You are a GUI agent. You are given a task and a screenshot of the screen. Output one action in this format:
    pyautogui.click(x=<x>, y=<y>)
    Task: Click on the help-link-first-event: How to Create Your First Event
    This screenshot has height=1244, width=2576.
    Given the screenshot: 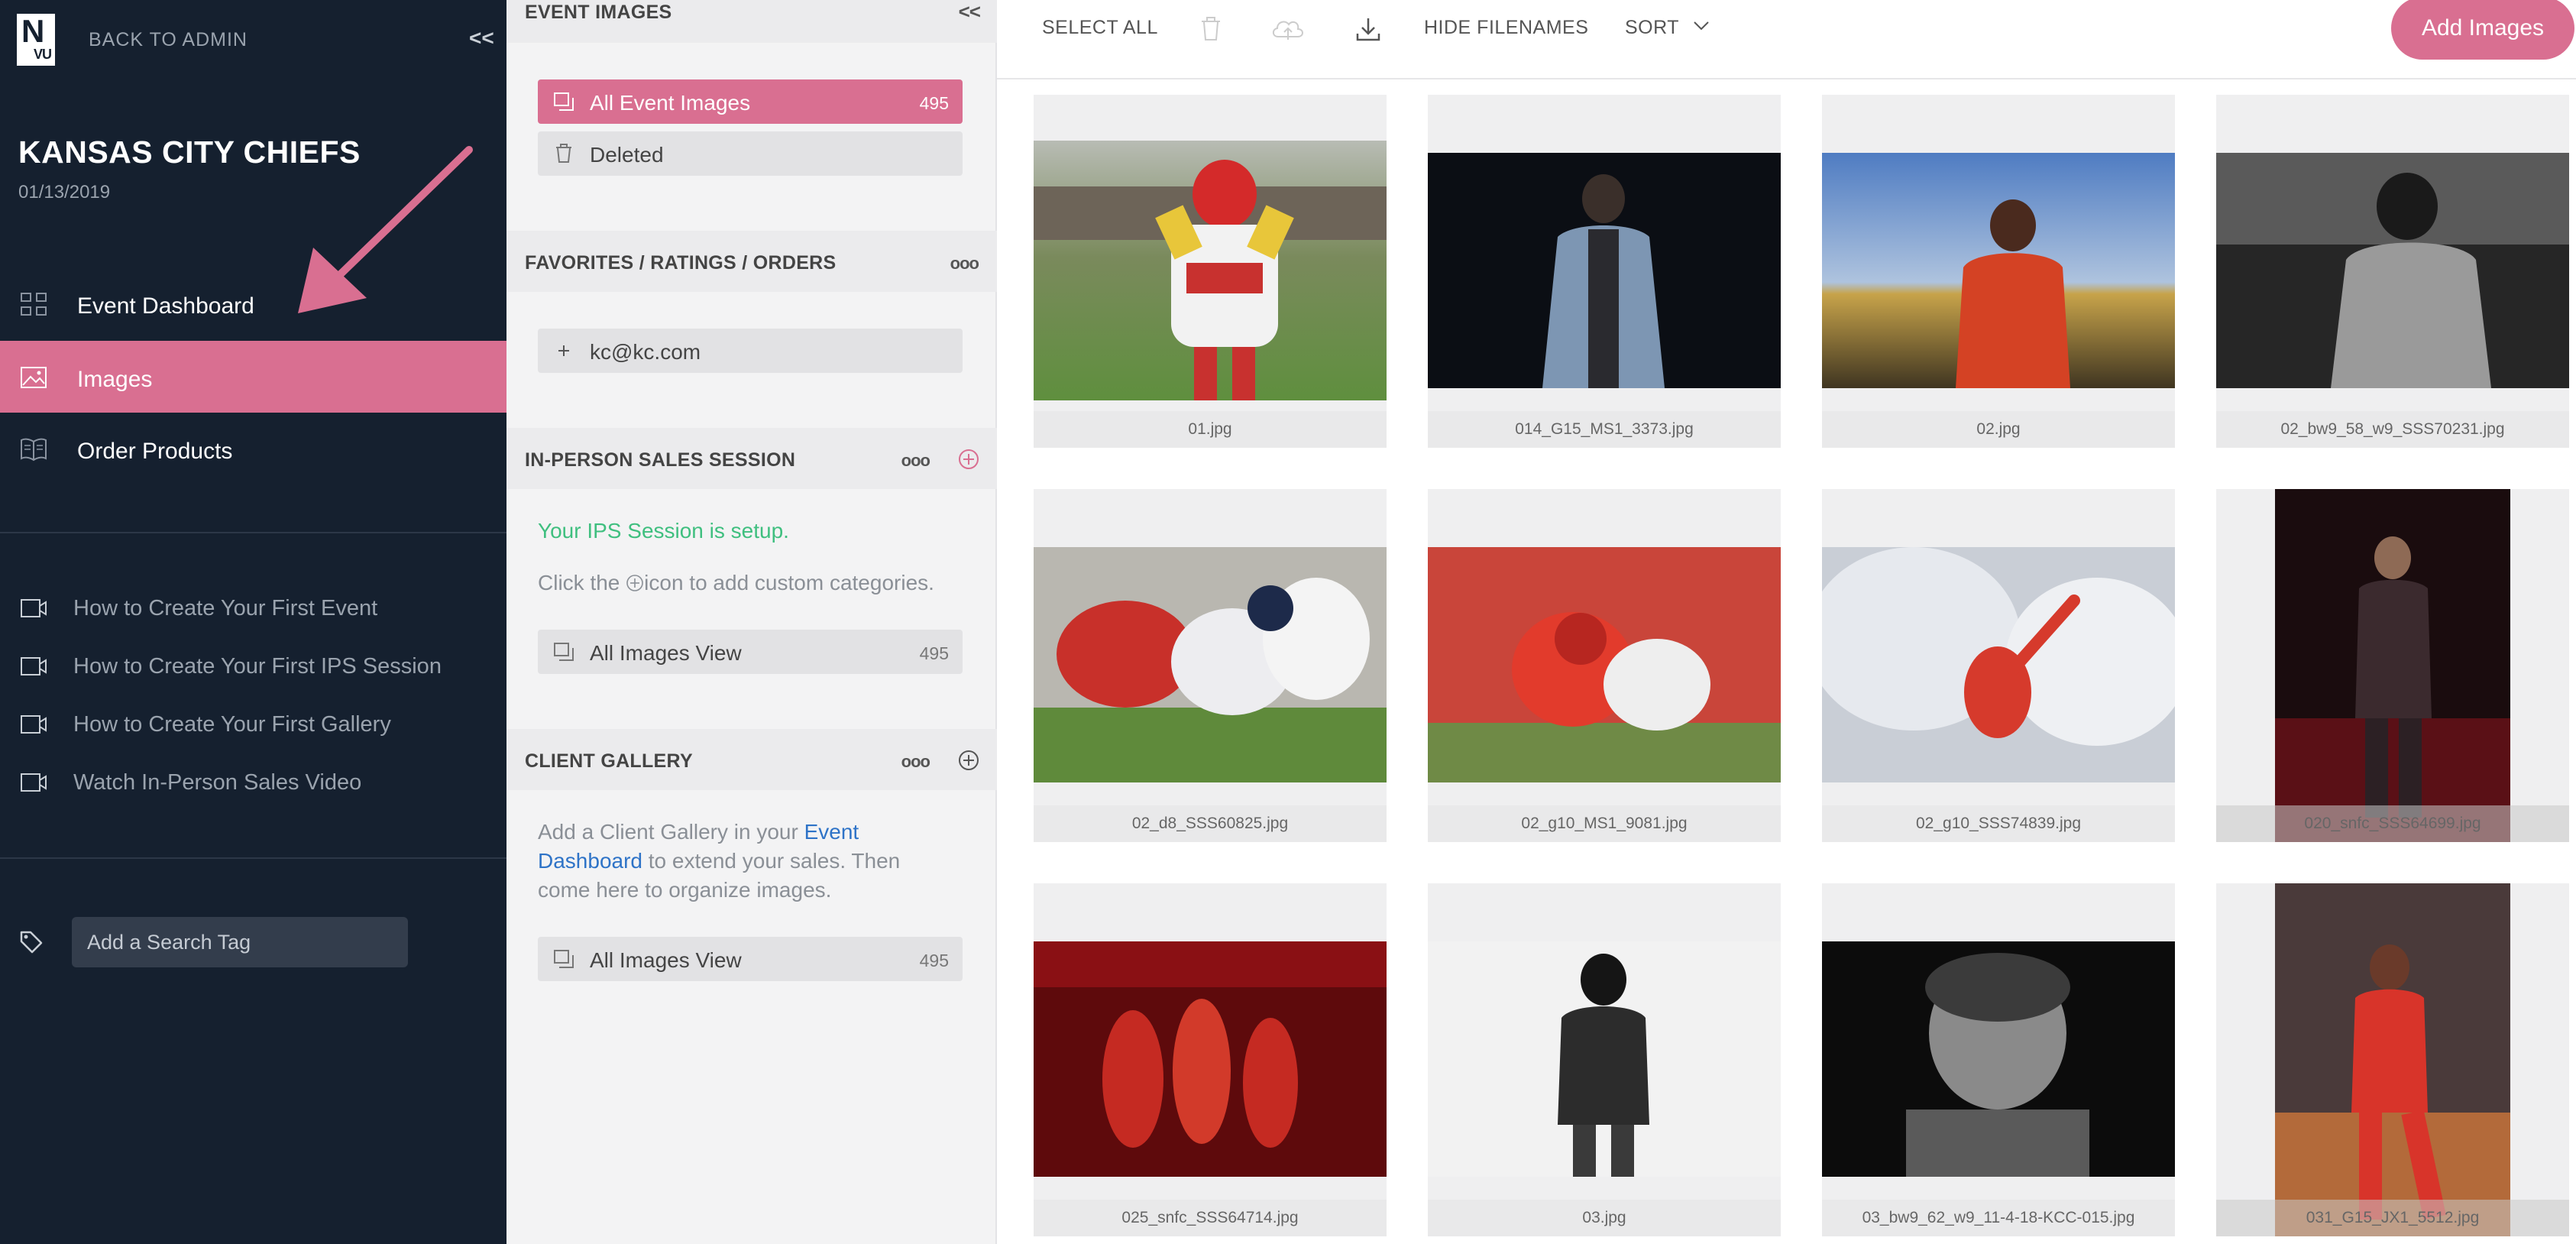 What is the action you would take?
    pyautogui.click(x=253, y=607)
    